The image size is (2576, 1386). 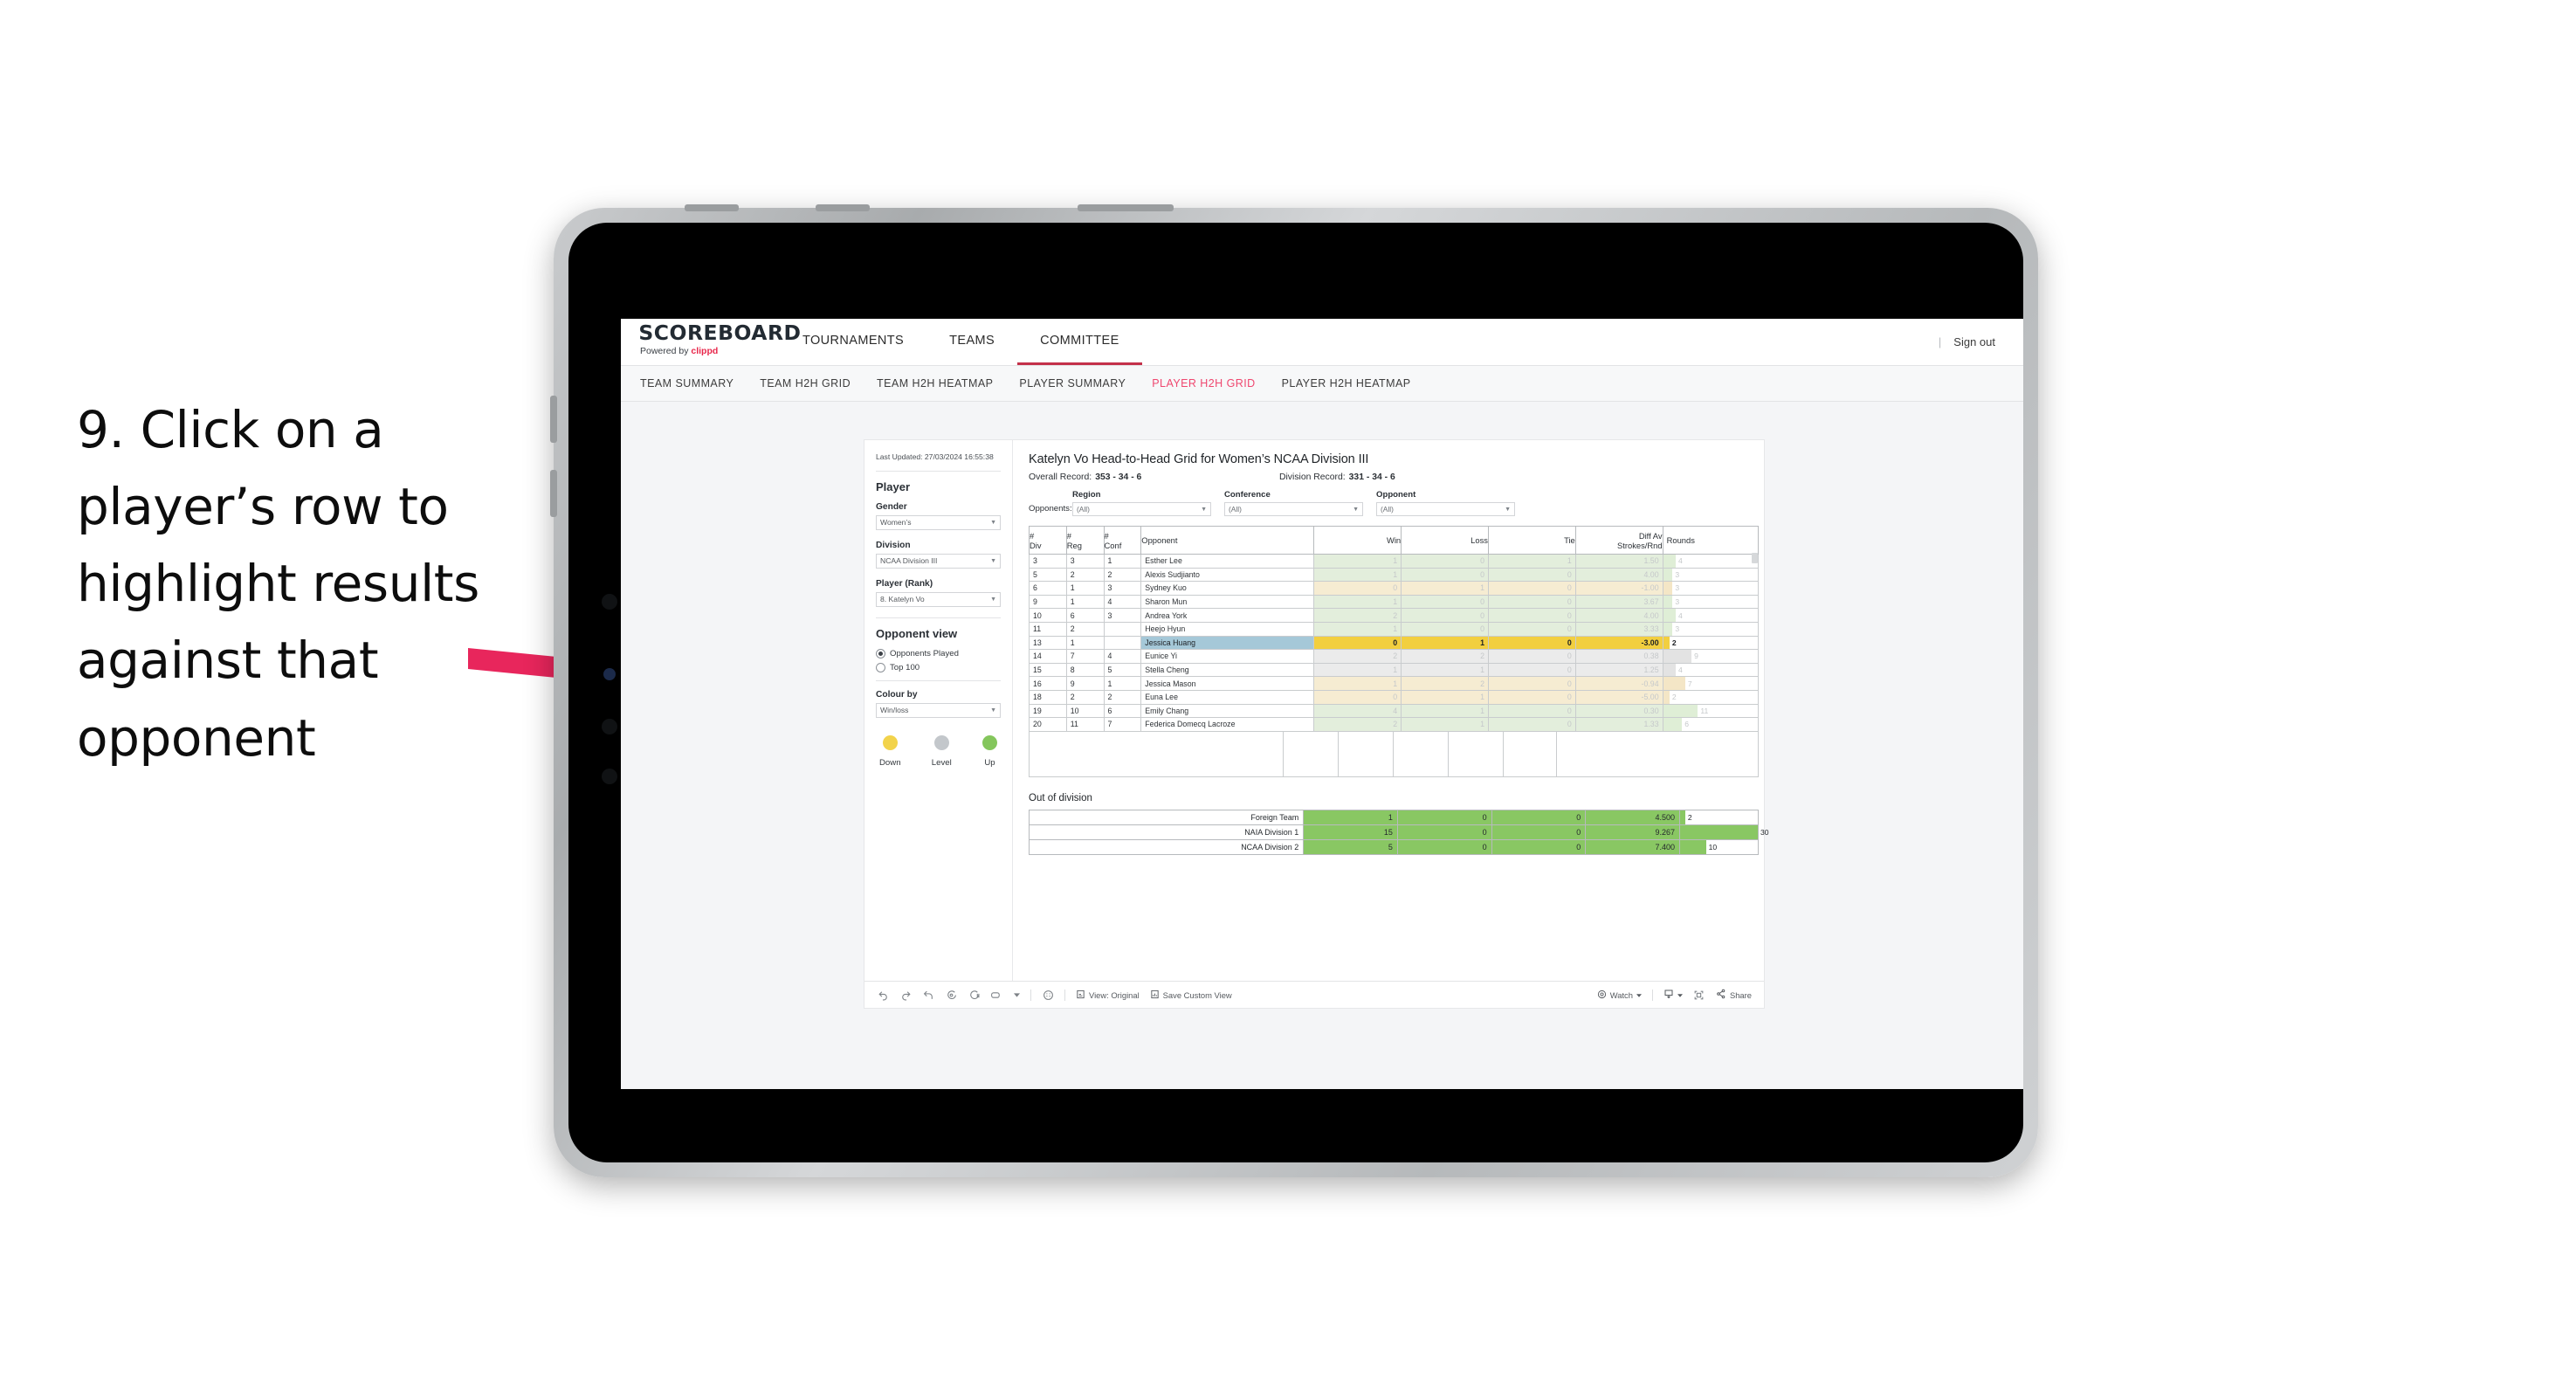 I want to click on cell-loss: 0, so click(x=1445, y=615).